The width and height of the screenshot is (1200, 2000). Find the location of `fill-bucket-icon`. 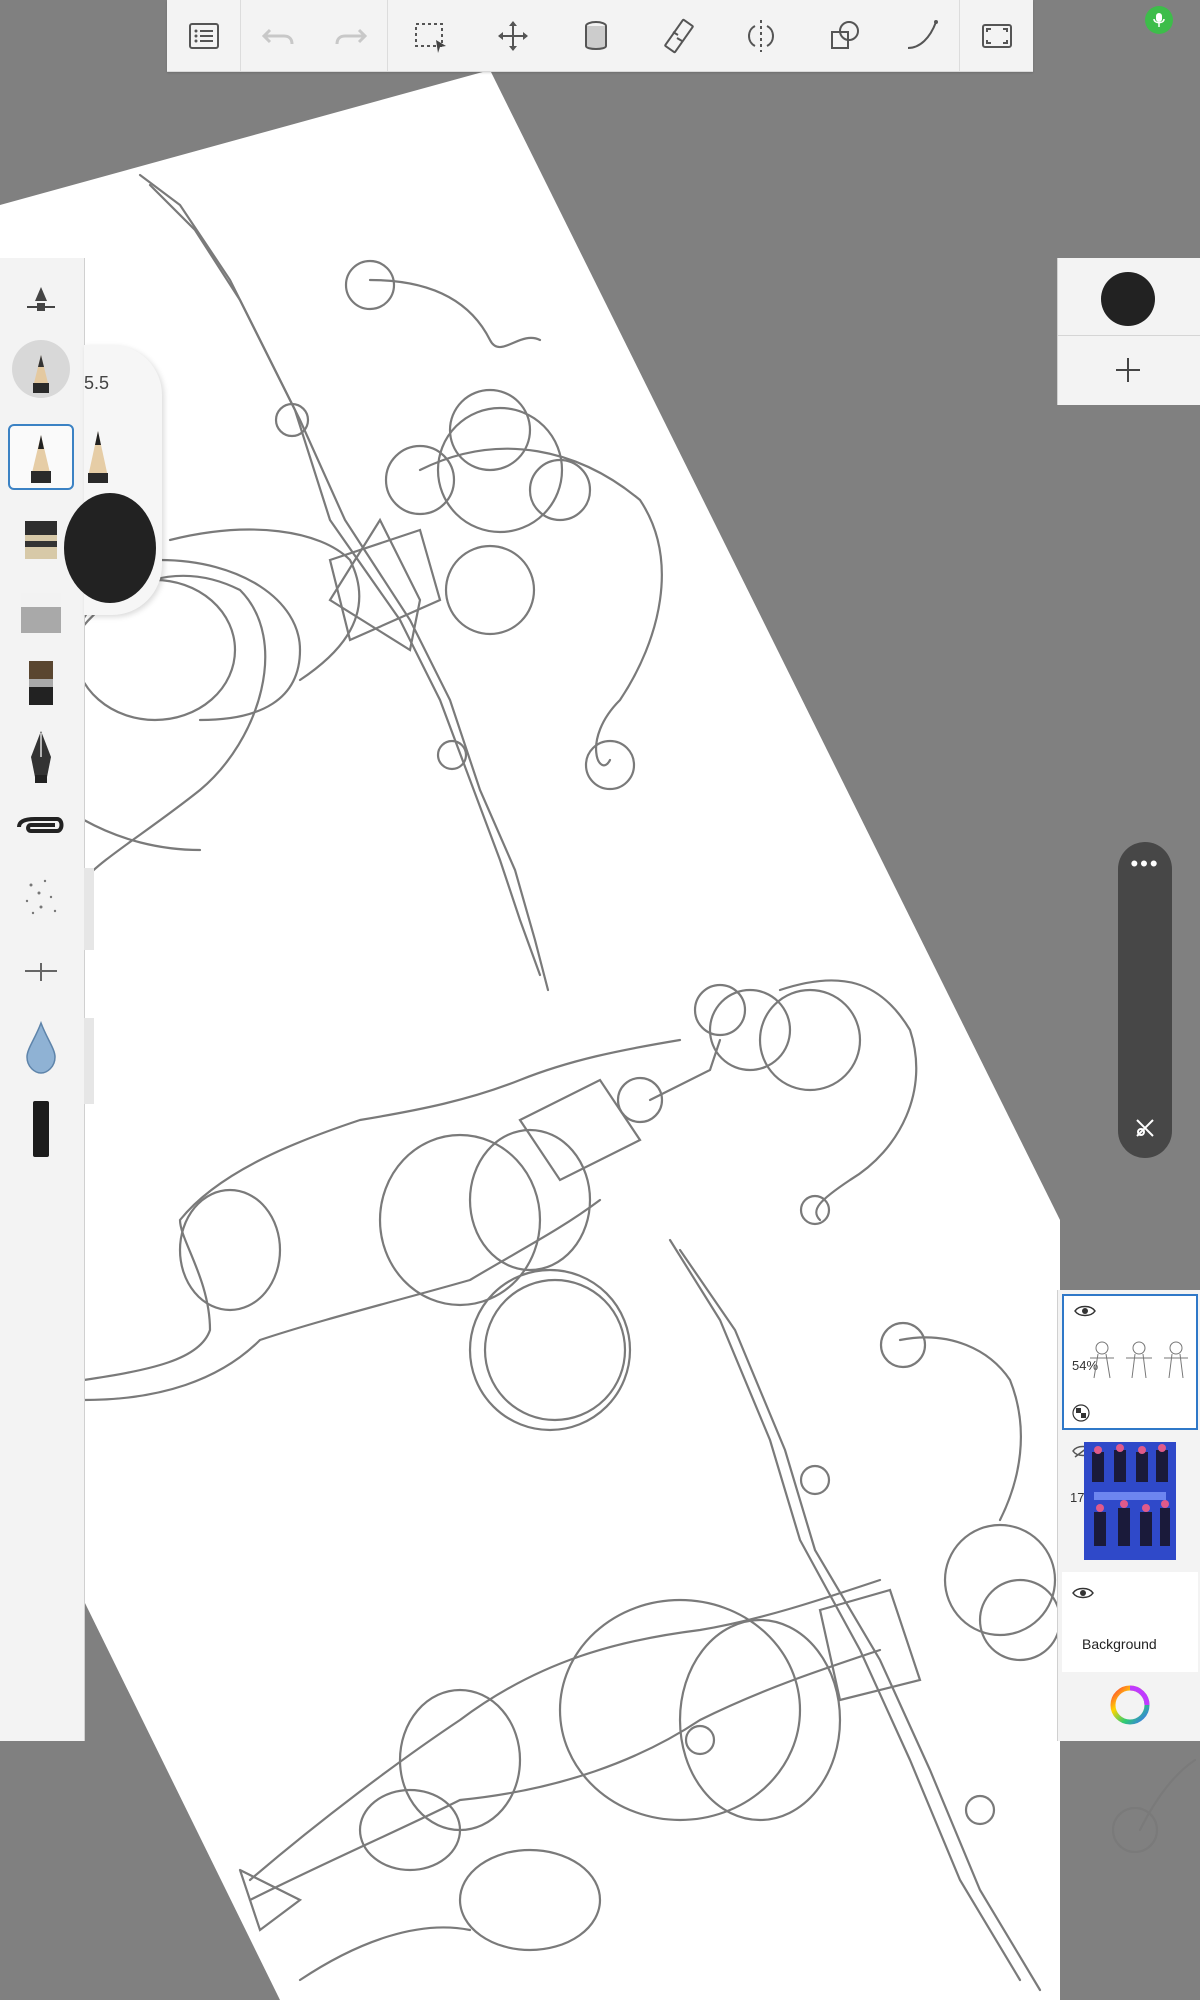

fill-bucket-icon is located at coordinates (595, 35).